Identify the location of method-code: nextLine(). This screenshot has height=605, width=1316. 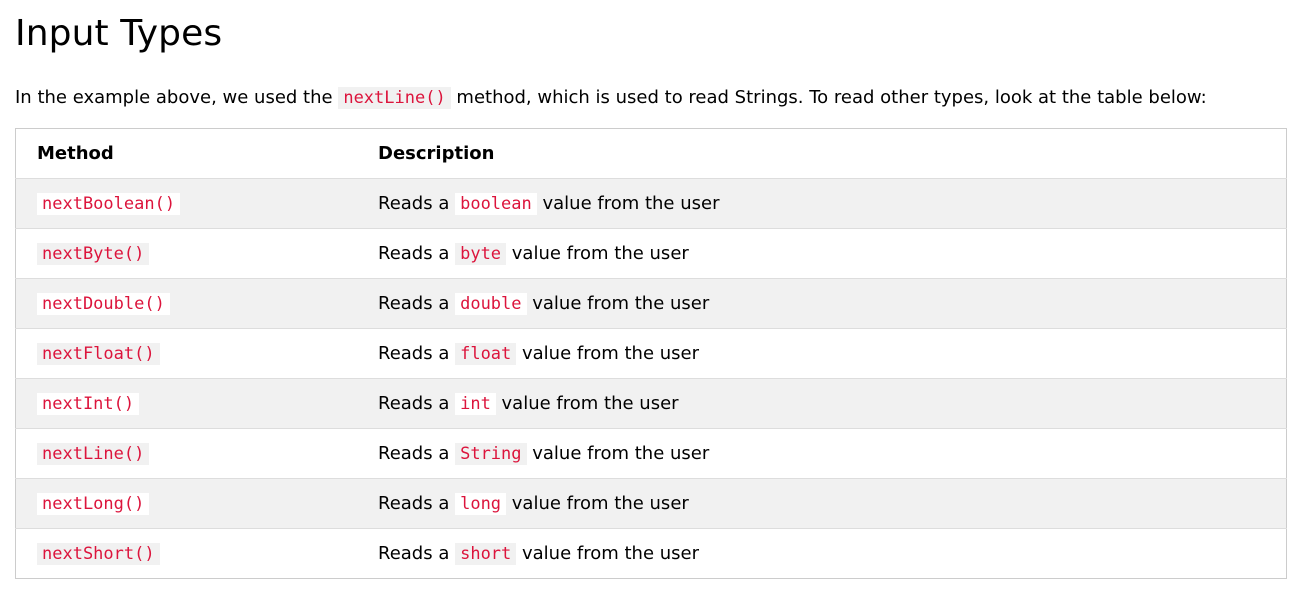
(93, 454).